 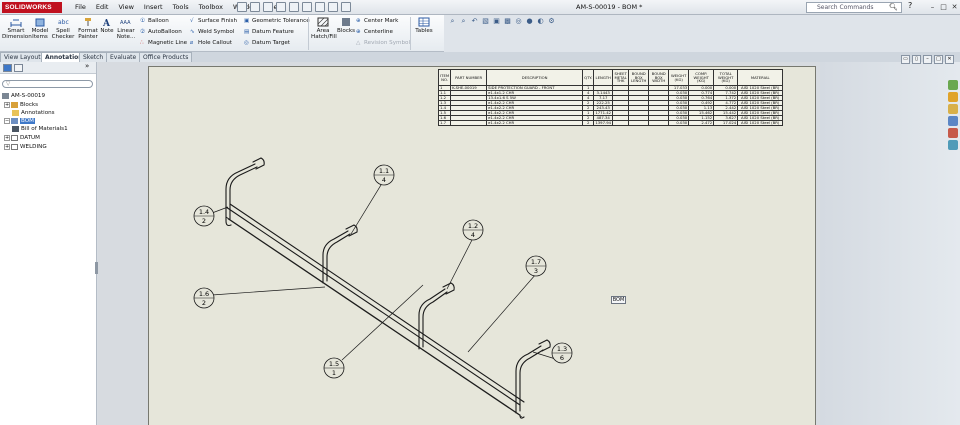 What do you see at coordinates (204, 216) in the screenshot?
I see `balloon-1-4: 1.42` at bounding box center [204, 216].